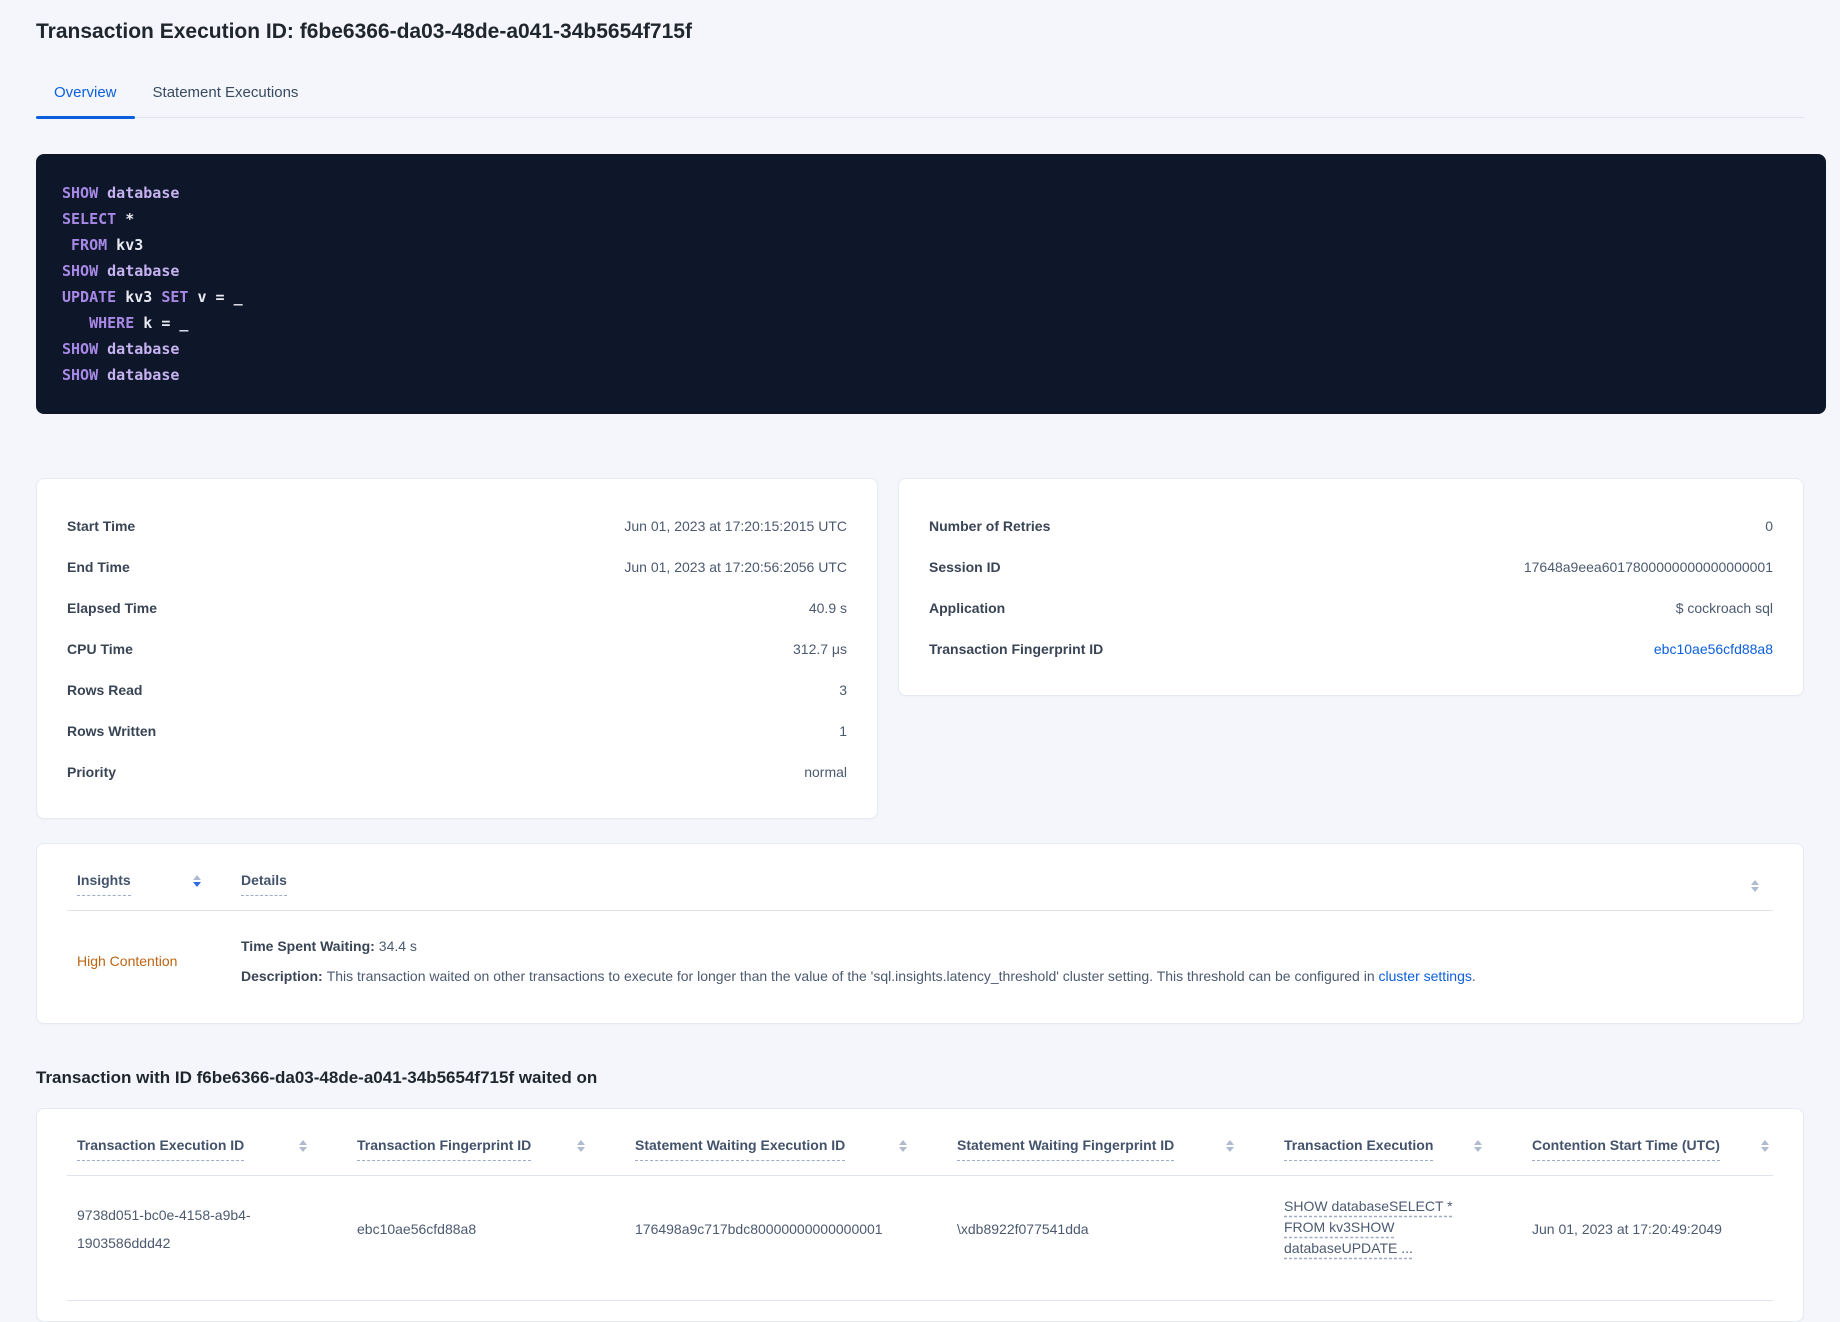 Image resolution: width=1840 pixels, height=1322 pixels. What do you see at coordinates (1425, 976) in the screenshot?
I see `cluster-settings-link: cluster settings` at bounding box center [1425, 976].